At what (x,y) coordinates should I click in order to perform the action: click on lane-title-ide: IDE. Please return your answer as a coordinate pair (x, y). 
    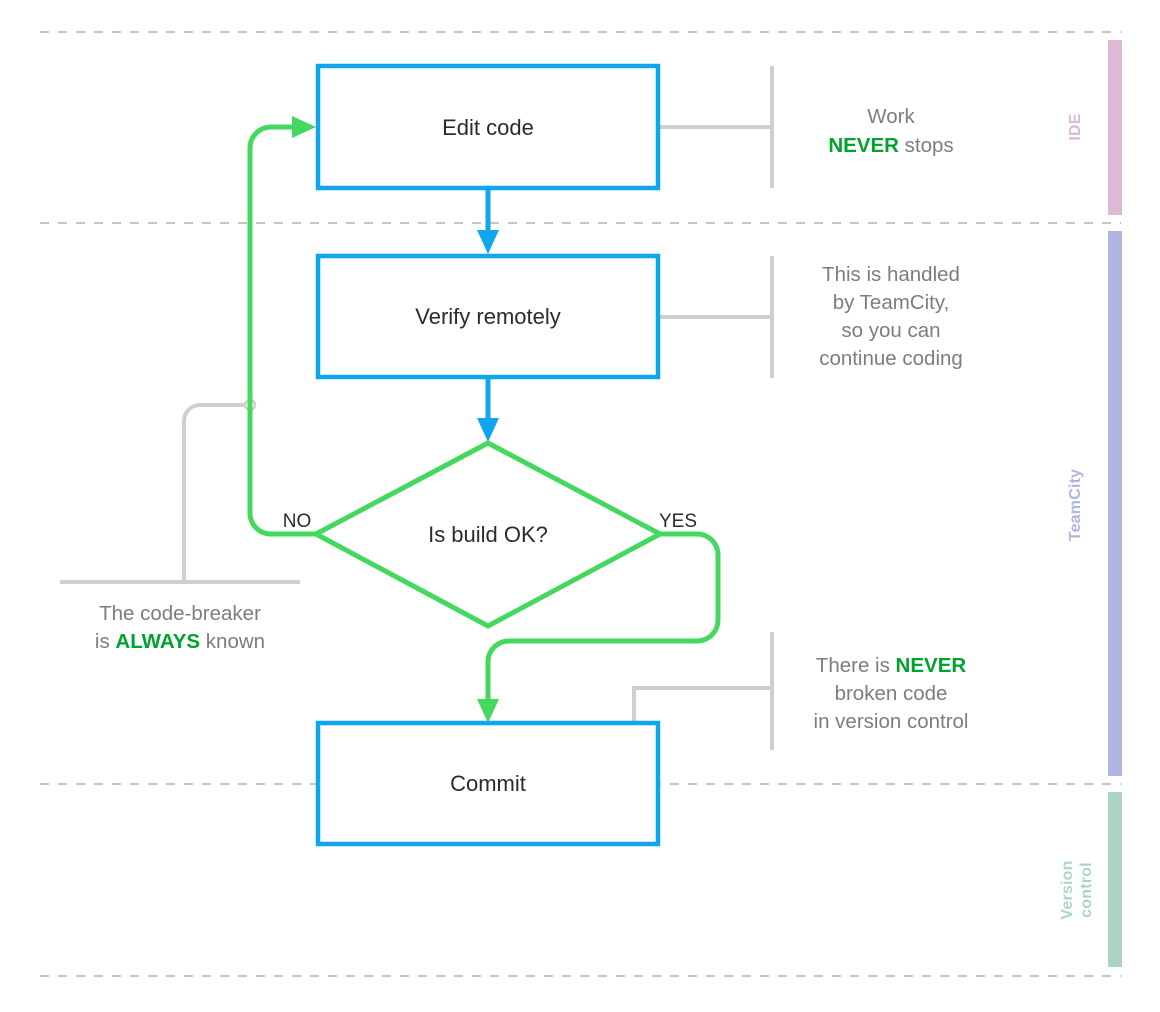
    Looking at the image, I should click on (1075, 126).